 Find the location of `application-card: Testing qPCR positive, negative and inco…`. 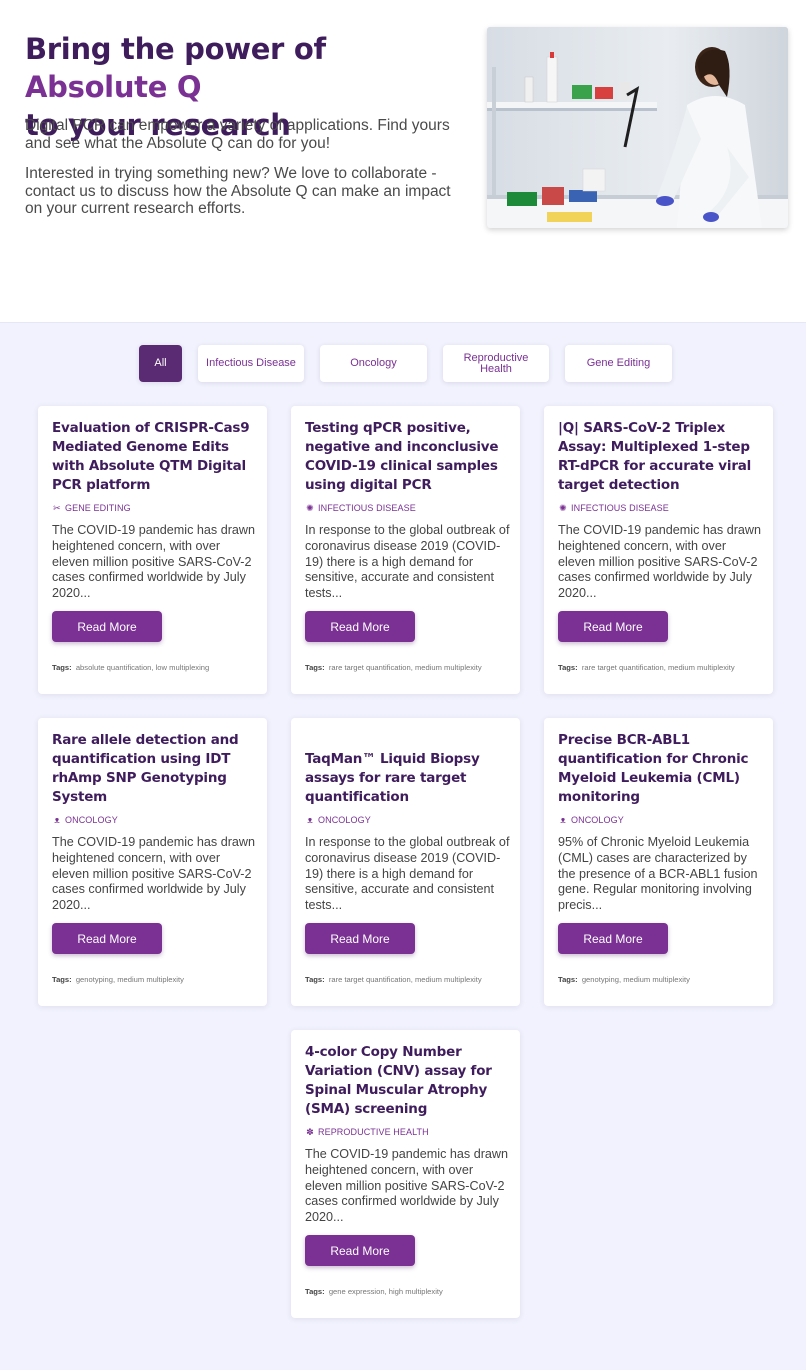

application-card: Testing qPCR positive, negative and inco… is located at coordinates (405, 550).